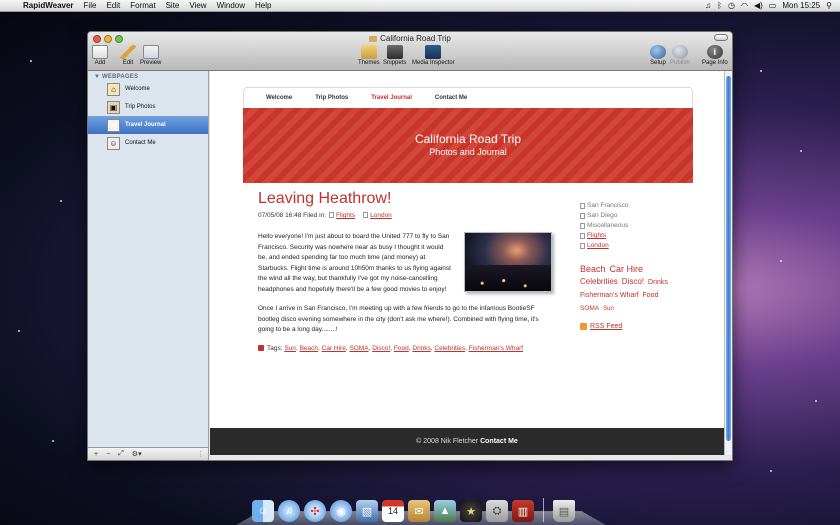 This screenshot has height=525, width=840. What do you see at coordinates (391, 98) in the screenshot?
I see `site-nav-travel-journal: Travel Journal` at bounding box center [391, 98].